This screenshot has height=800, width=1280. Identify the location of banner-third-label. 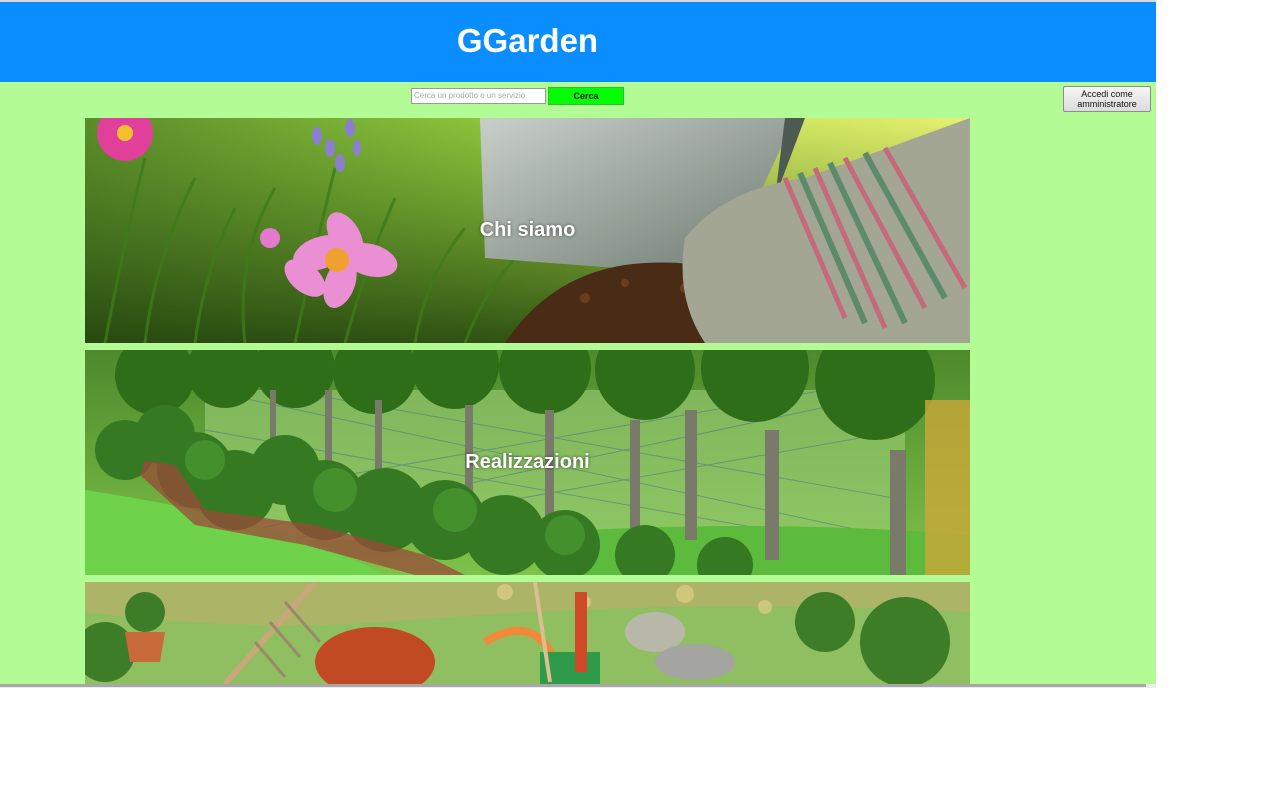
(527, 633).